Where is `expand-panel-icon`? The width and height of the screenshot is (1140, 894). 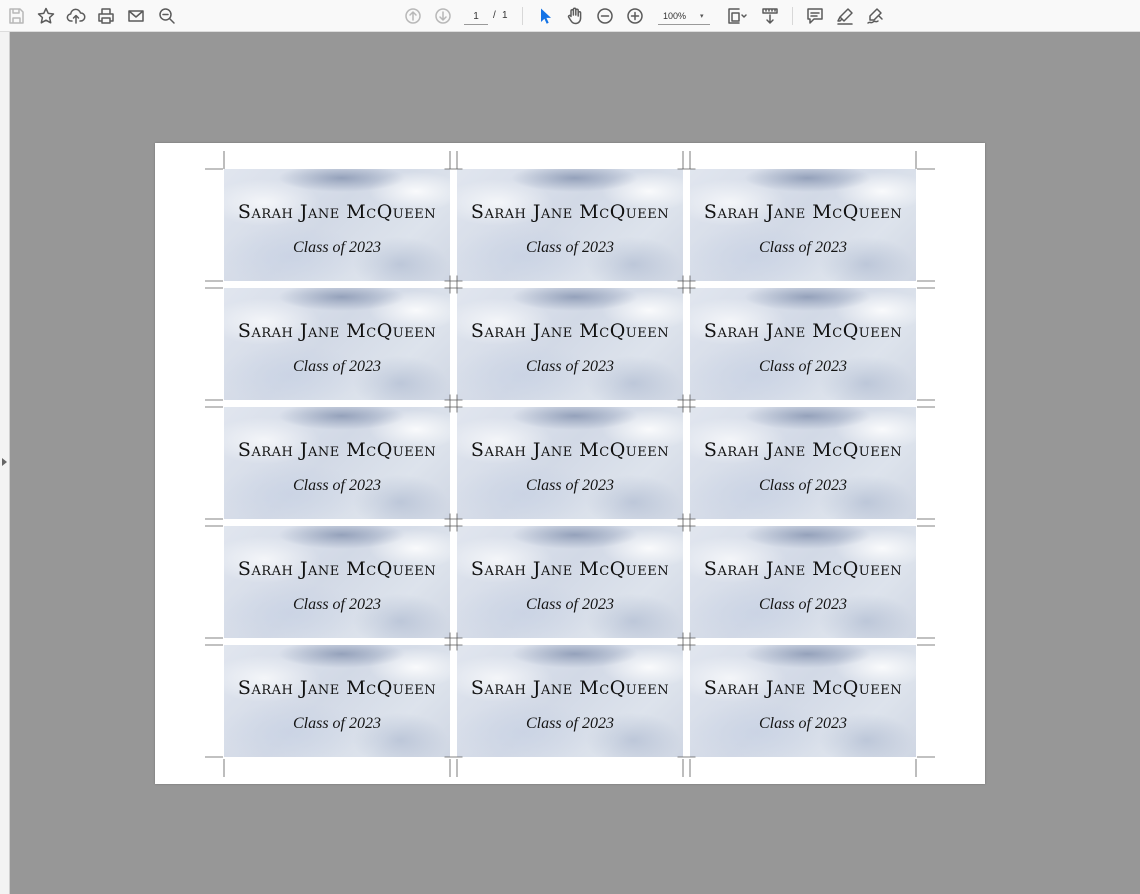 expand-panel-icon is located at coordinates (4, 462).